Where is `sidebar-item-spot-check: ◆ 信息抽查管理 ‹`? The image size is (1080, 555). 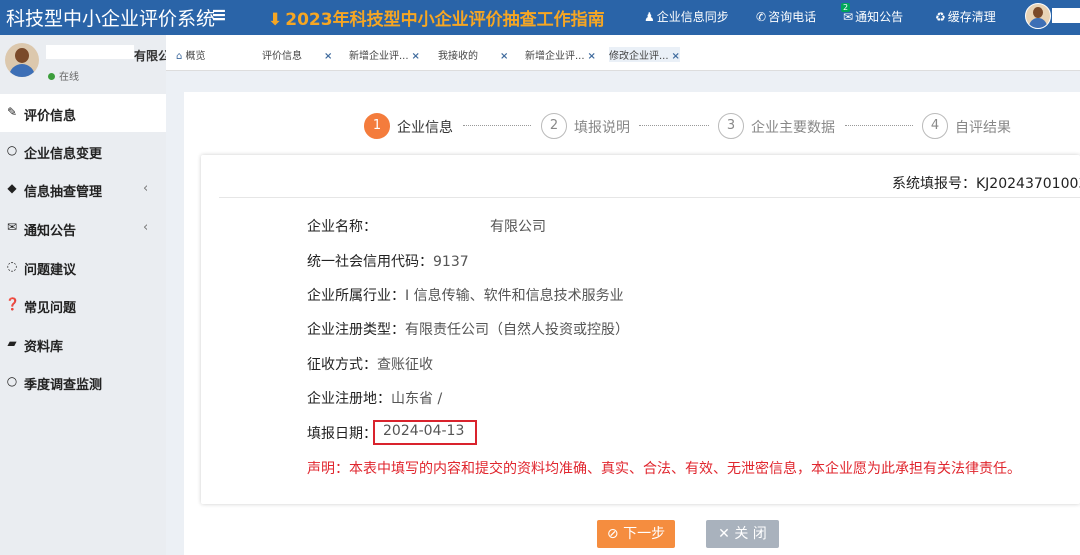
sidebar-item-spot-check: ◆ 信息抽查管理 ‹ is located at coordinates (83, 189).